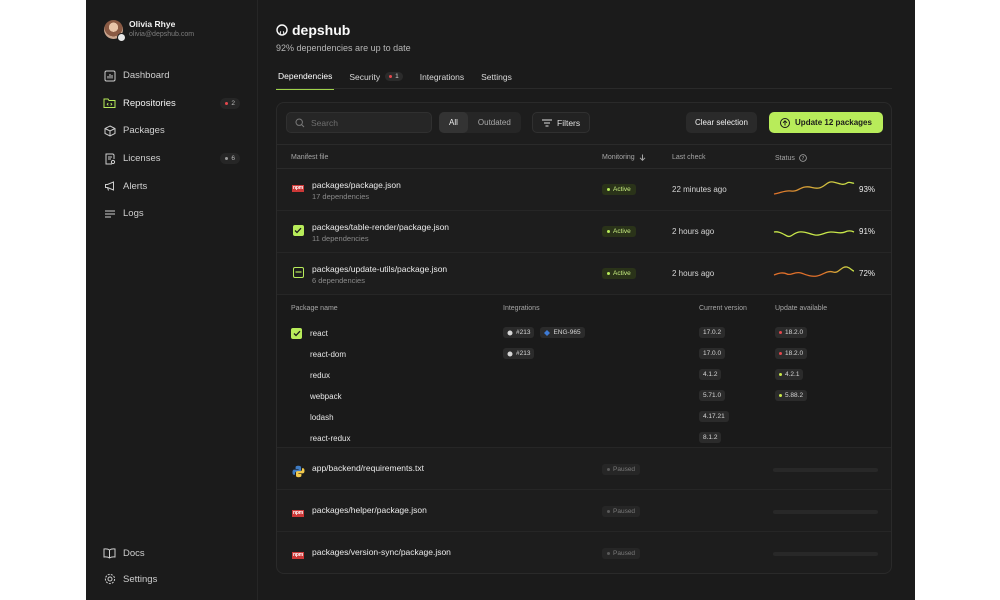  What do you see at coordinates (343, 48) in the screenshot?
I see `page-subtitle: 92% dependencies are up to date` at bounding box center [343, 48].